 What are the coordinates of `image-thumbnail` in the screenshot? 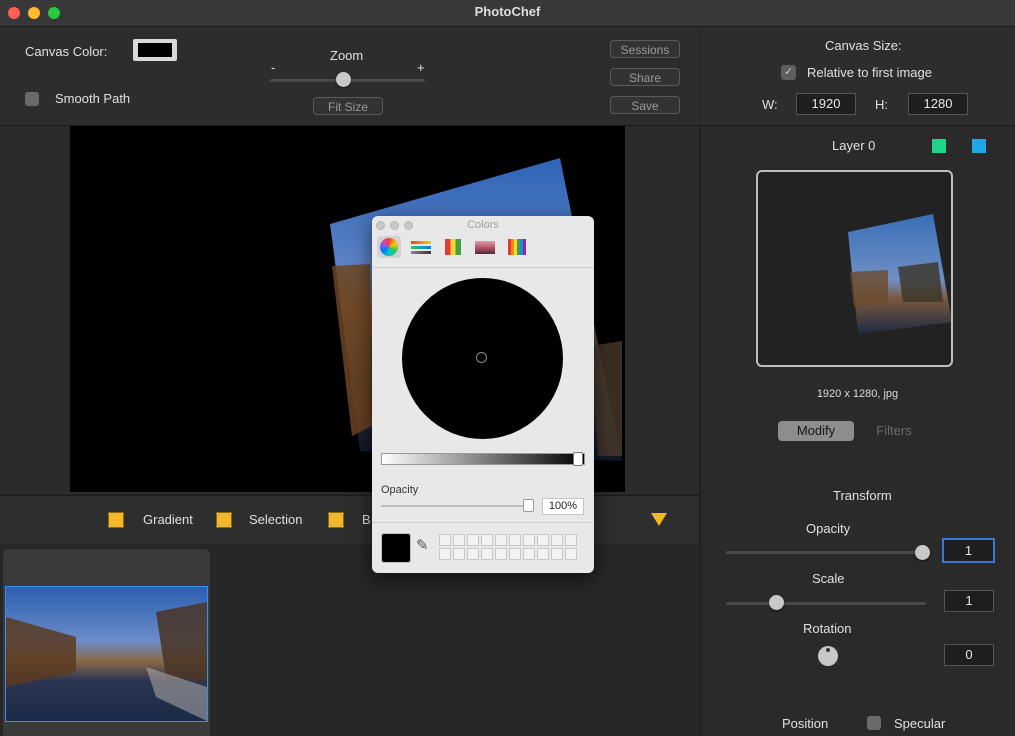 It's located at (106, 654).